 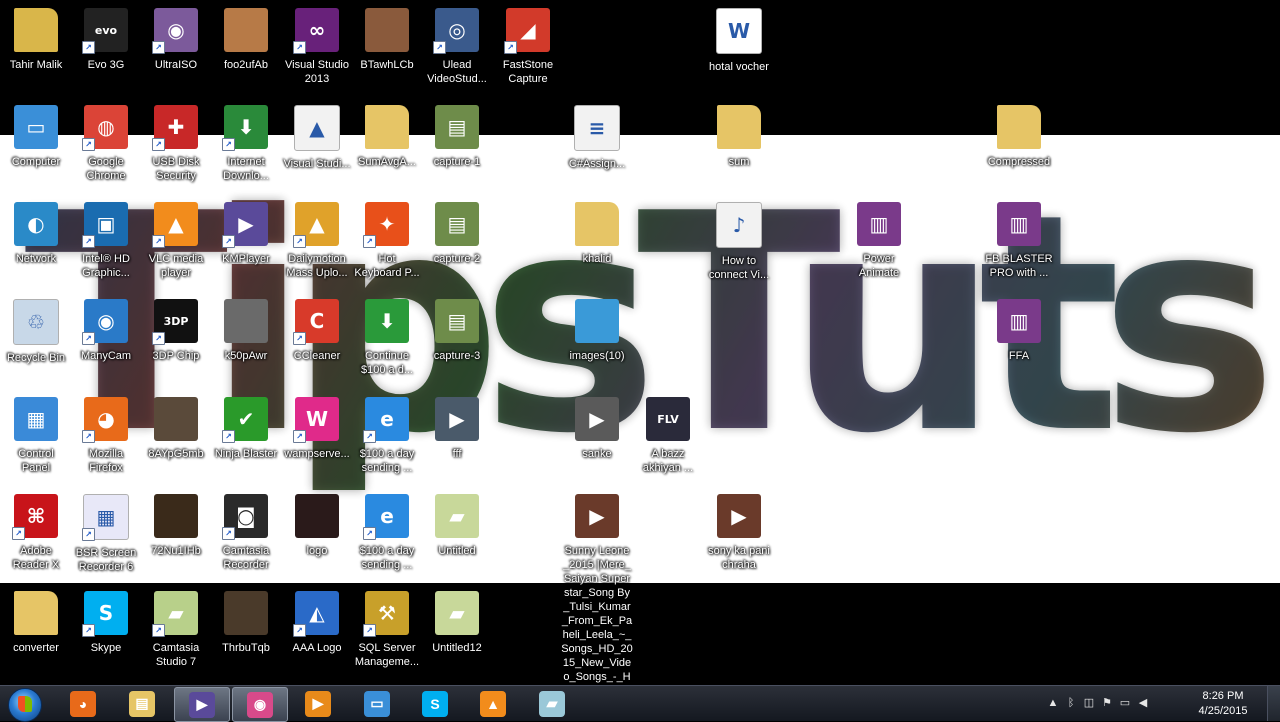 I want to click on taskbar-button-network-tool: ▭, so click(x=377, y=703).